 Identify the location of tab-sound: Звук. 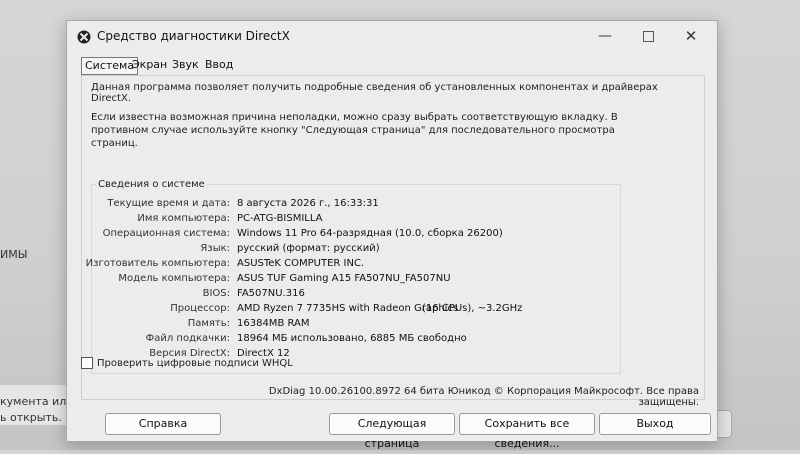
(185, 65).